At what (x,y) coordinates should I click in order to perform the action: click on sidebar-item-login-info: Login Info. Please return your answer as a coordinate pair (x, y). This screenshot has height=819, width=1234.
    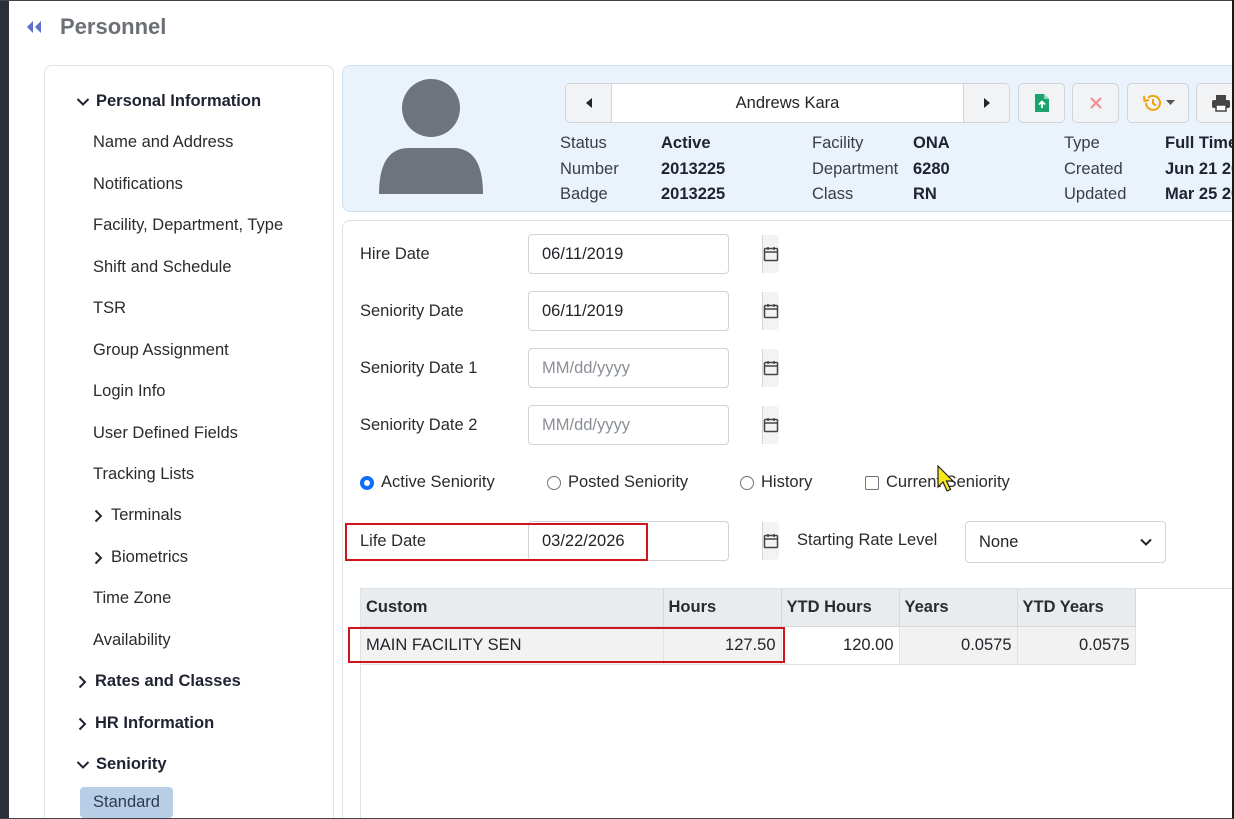
    Looking at the image, I should click on (129, 391).